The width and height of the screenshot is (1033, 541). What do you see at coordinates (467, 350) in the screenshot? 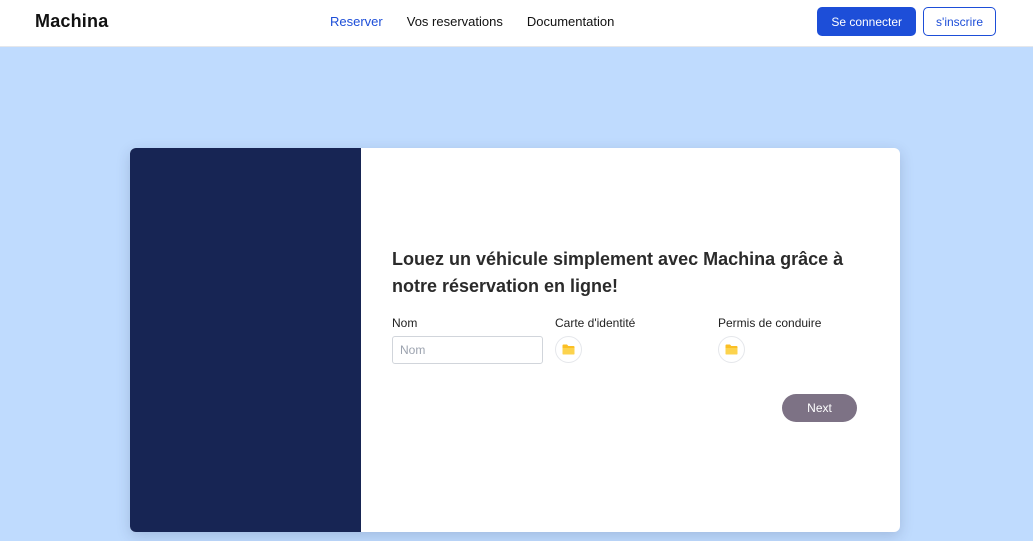
I see `name-input` at bounding box center [467, 350].